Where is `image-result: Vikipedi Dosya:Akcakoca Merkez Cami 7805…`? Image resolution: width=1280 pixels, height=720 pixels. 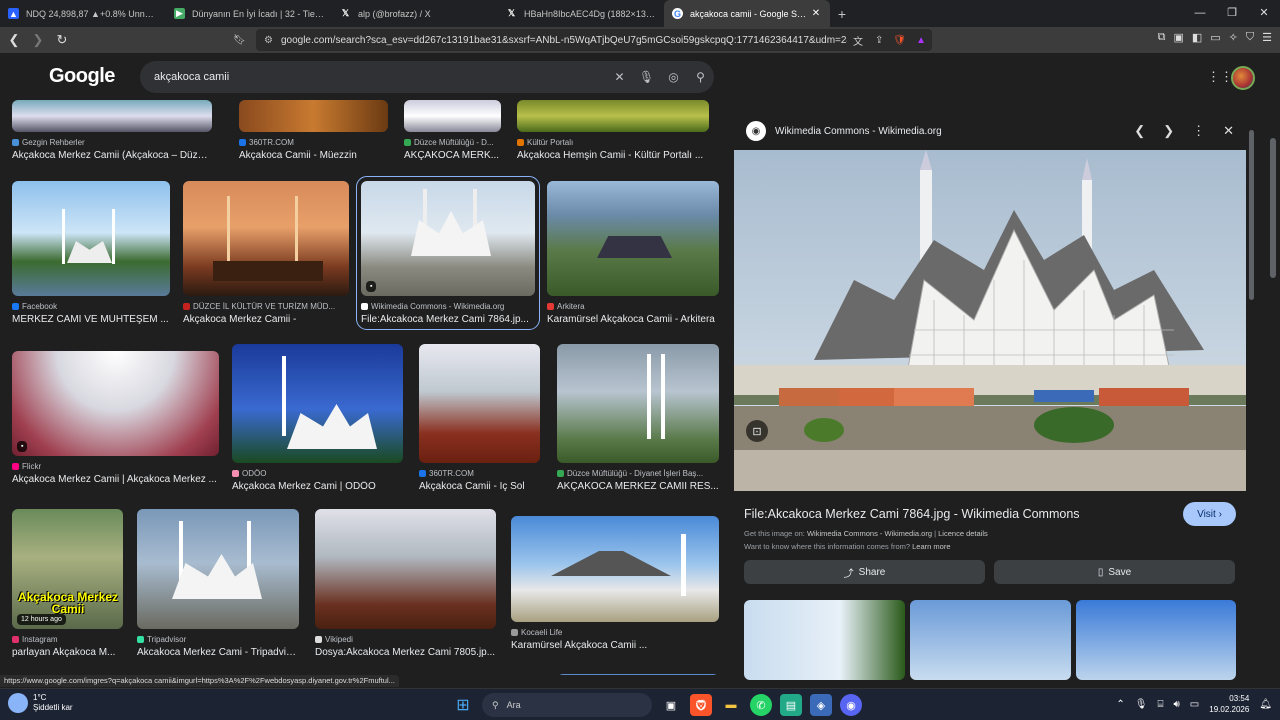
image-result: Vikipedi Dosya:Akcakoca Merkez Cami 7805… is located at coordinates (405, 583).